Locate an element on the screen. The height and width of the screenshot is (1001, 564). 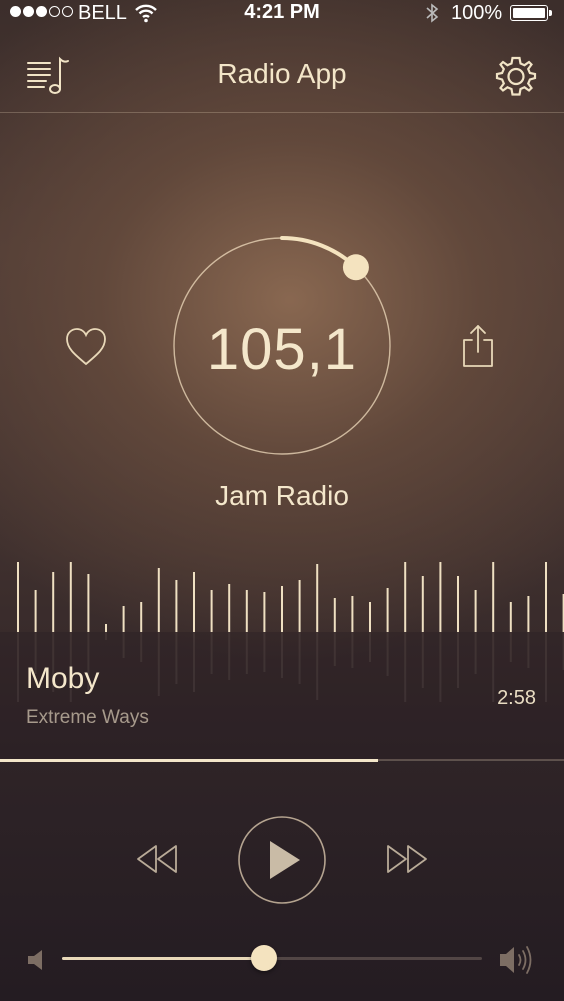
battery-icon is located at coordinates (529, 13).